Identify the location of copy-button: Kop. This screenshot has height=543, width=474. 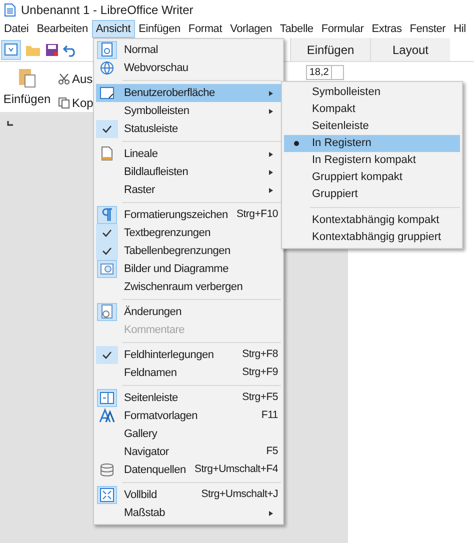
(83, 103).